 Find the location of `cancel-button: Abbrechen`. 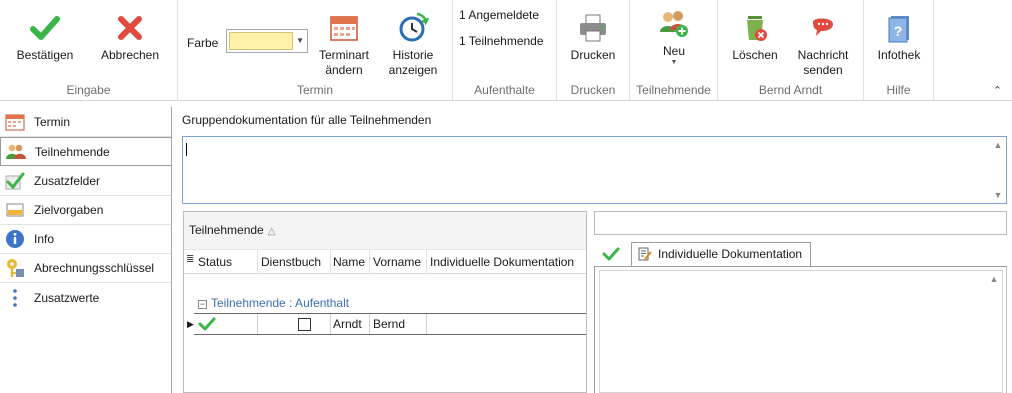

cancel-button: Abbrechen is located at coordinates (130, 37).